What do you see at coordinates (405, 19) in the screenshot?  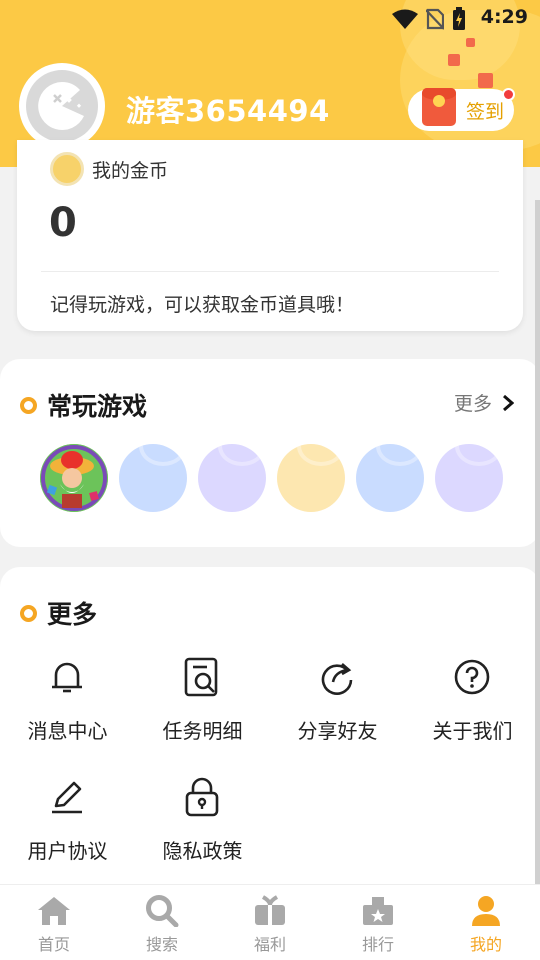 I see `wifi-icon` at bounding box center [405, 19].